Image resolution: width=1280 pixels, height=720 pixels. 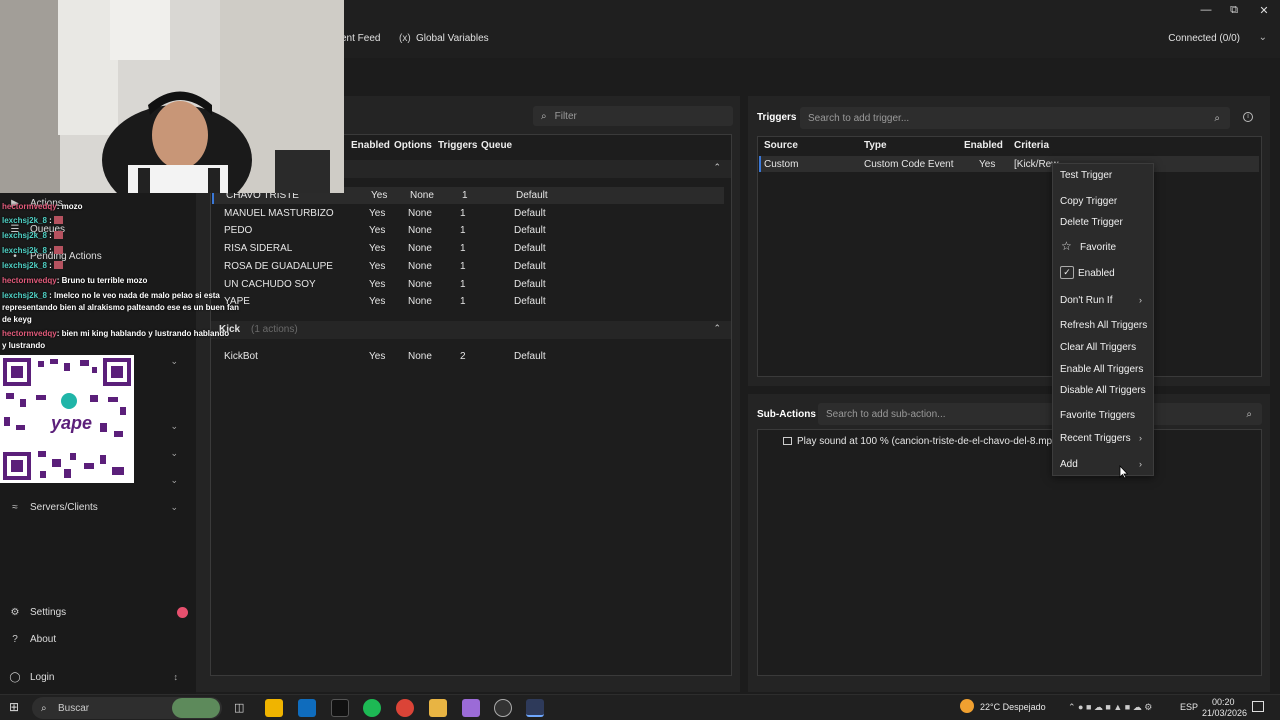 I want to click on column-header-criteria: Criteria, so click(x=1031, y=145).